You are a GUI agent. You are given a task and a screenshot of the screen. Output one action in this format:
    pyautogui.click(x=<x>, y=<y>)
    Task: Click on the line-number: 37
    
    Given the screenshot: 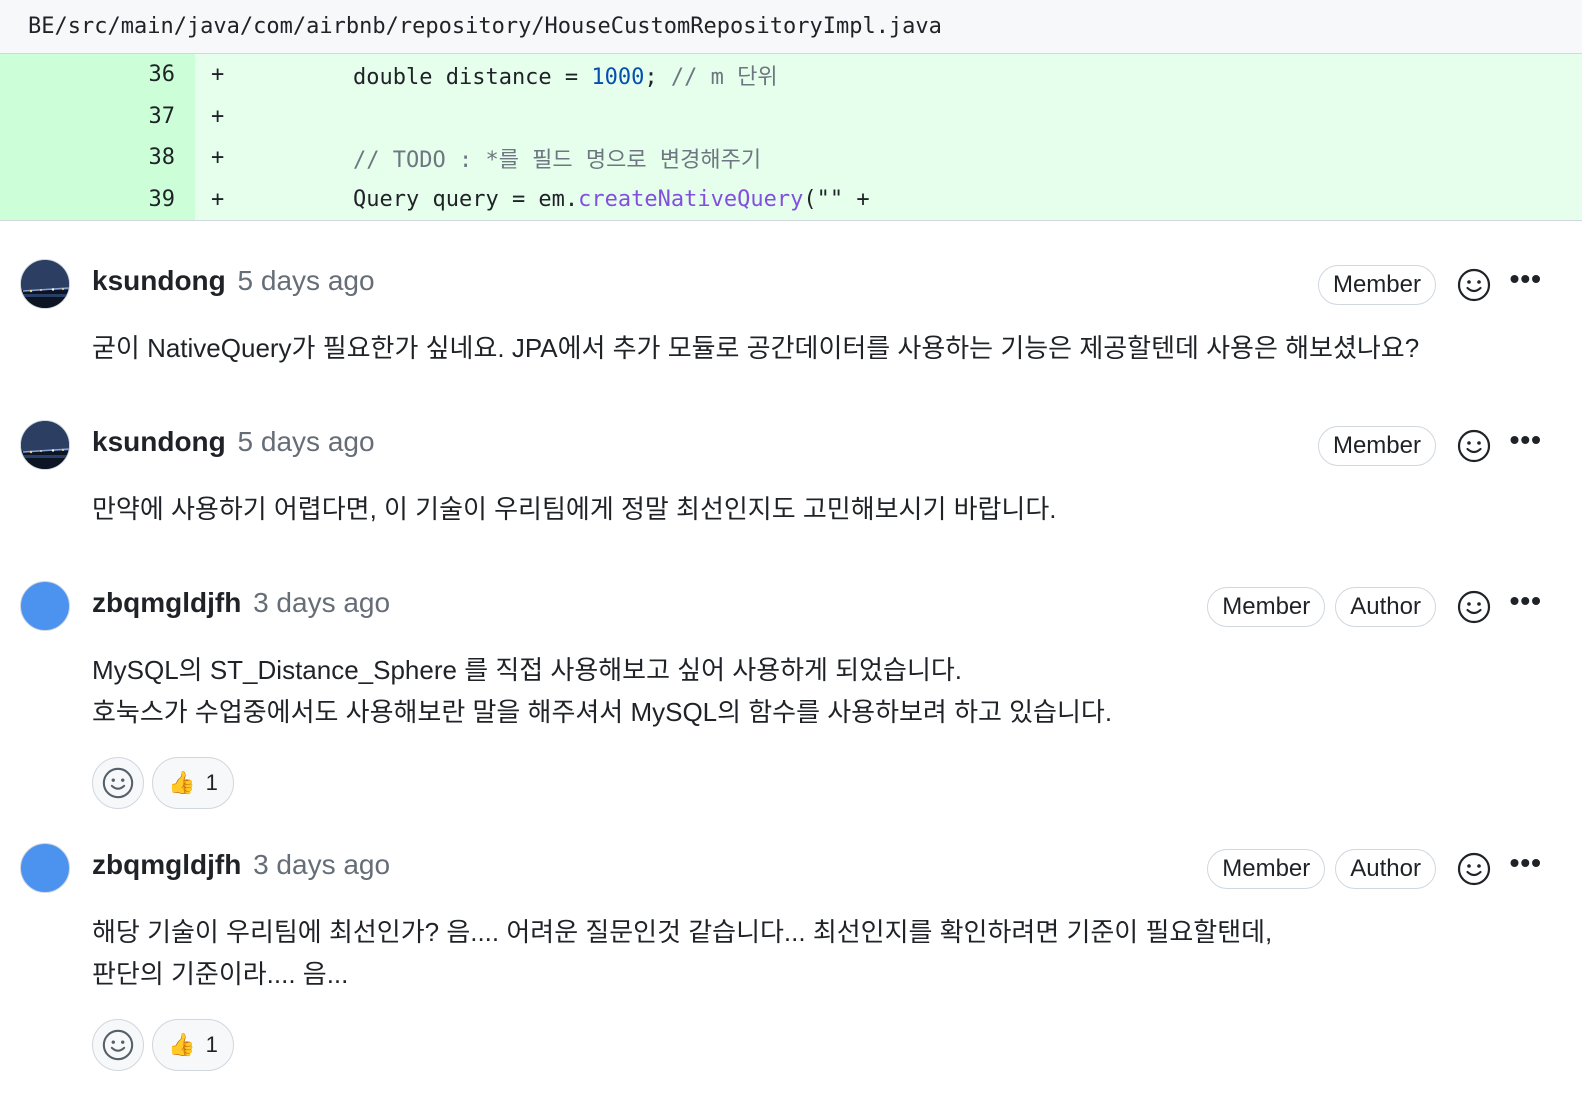 What is the action you would take?
    pyautogui.click(x=97, y=116)
    